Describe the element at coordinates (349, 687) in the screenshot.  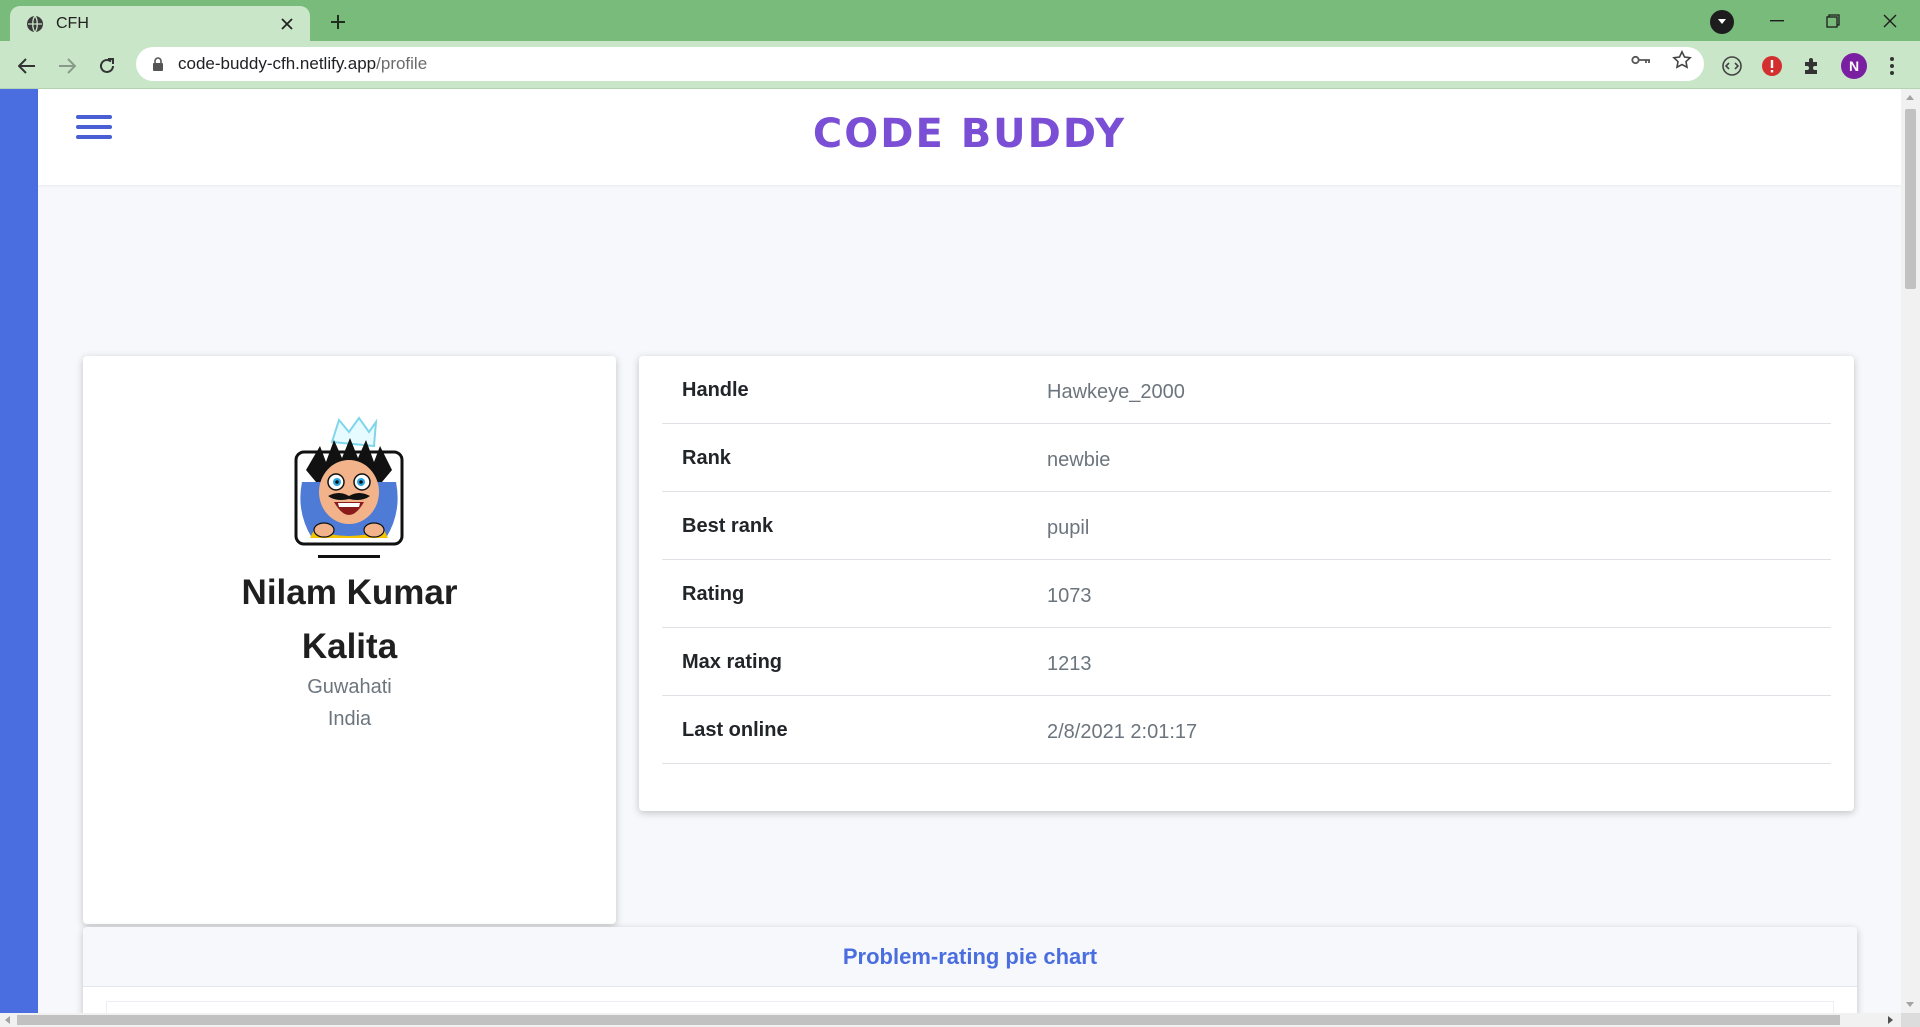
I see `user-city: Guwahati` at that location.